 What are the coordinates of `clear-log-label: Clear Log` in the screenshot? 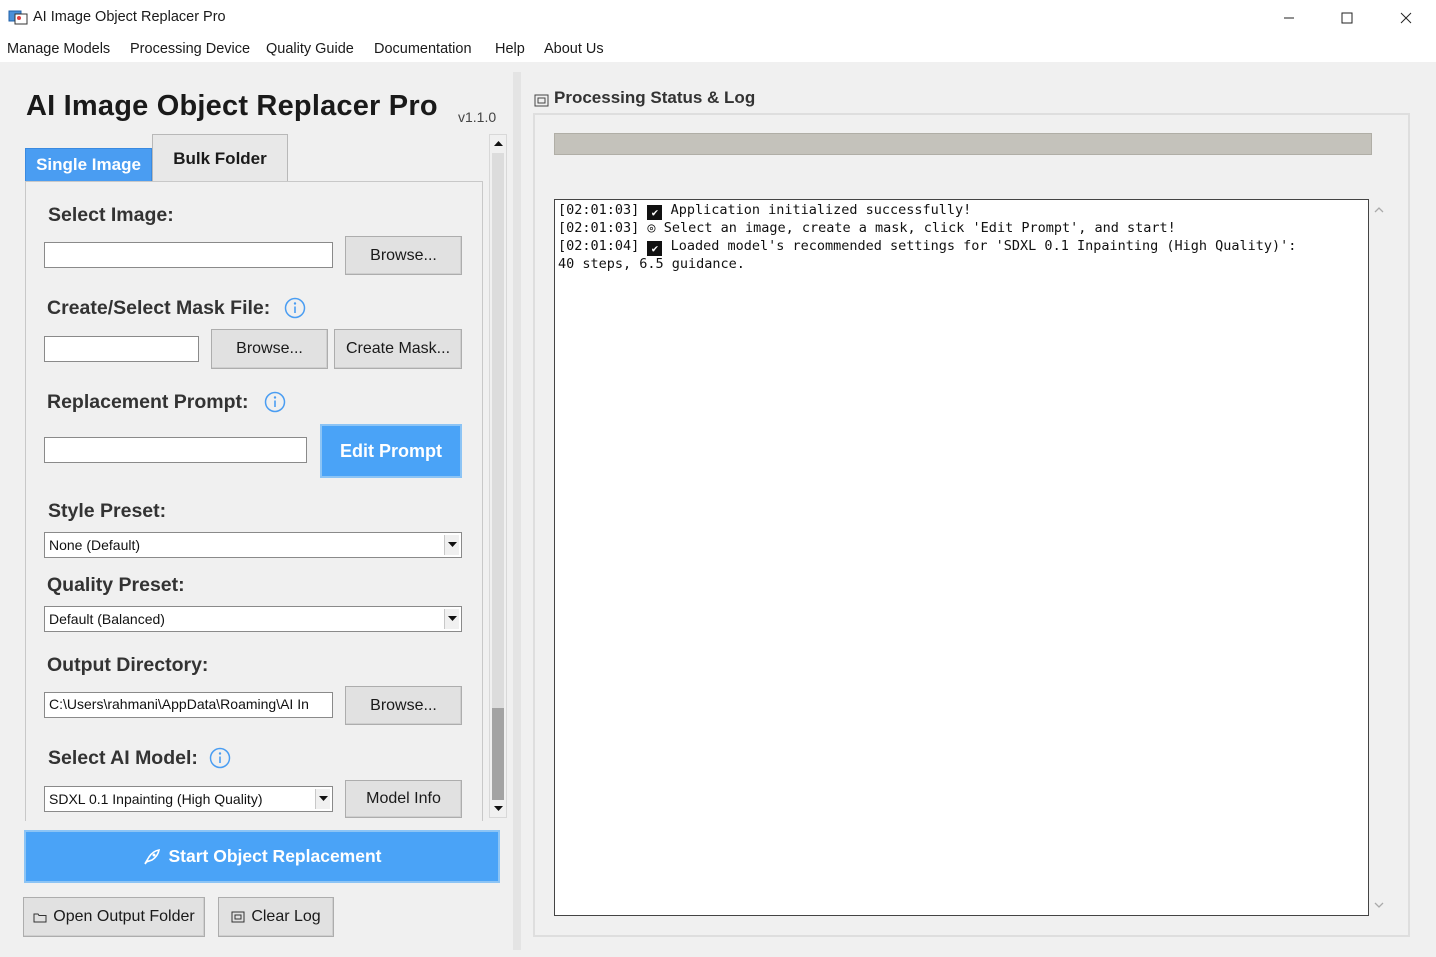 It's located at (286, 916).